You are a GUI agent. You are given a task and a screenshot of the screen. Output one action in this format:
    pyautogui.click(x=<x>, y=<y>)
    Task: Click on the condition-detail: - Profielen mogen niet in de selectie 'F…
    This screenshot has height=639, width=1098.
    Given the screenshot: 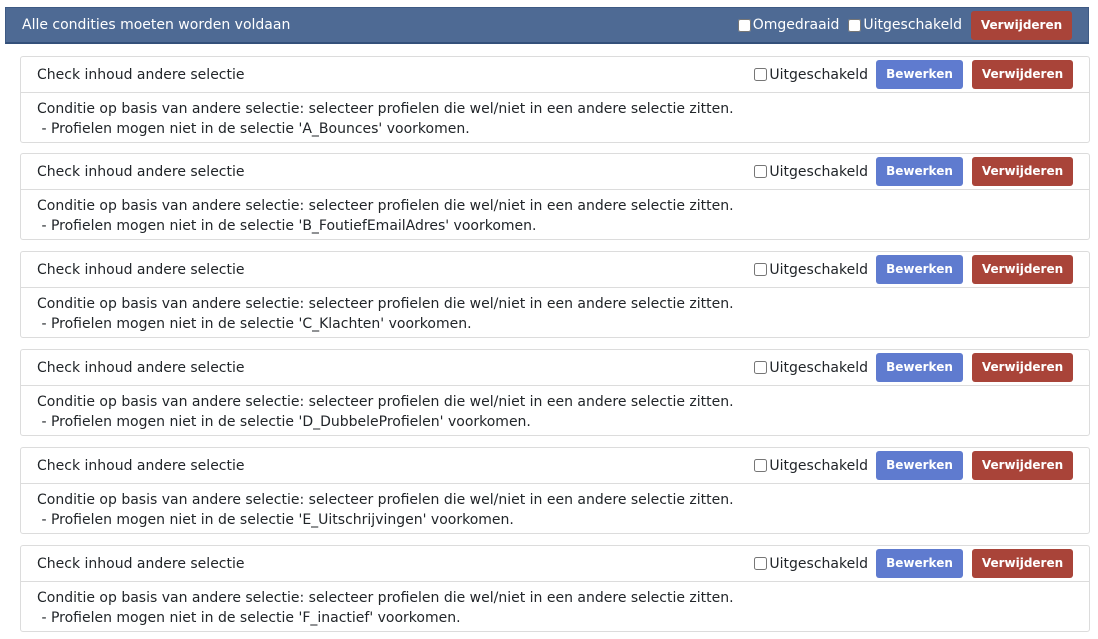 What is the action you would take?
    pyautogui.click(x=249, y=618)
    